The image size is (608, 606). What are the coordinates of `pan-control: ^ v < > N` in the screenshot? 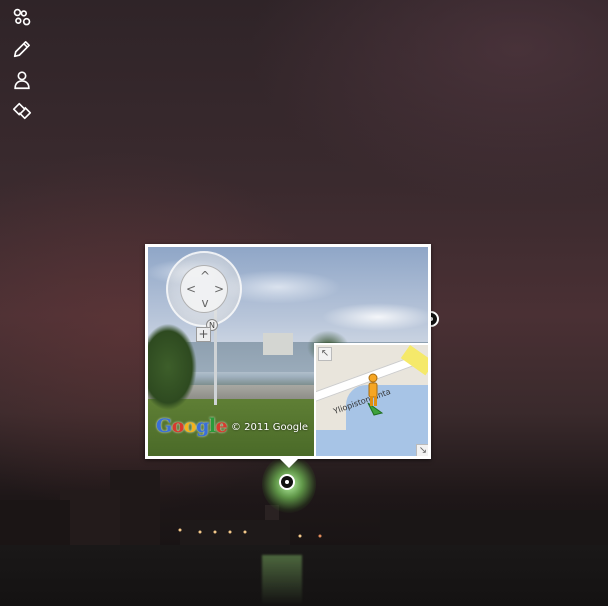 It's located at (204, 291).